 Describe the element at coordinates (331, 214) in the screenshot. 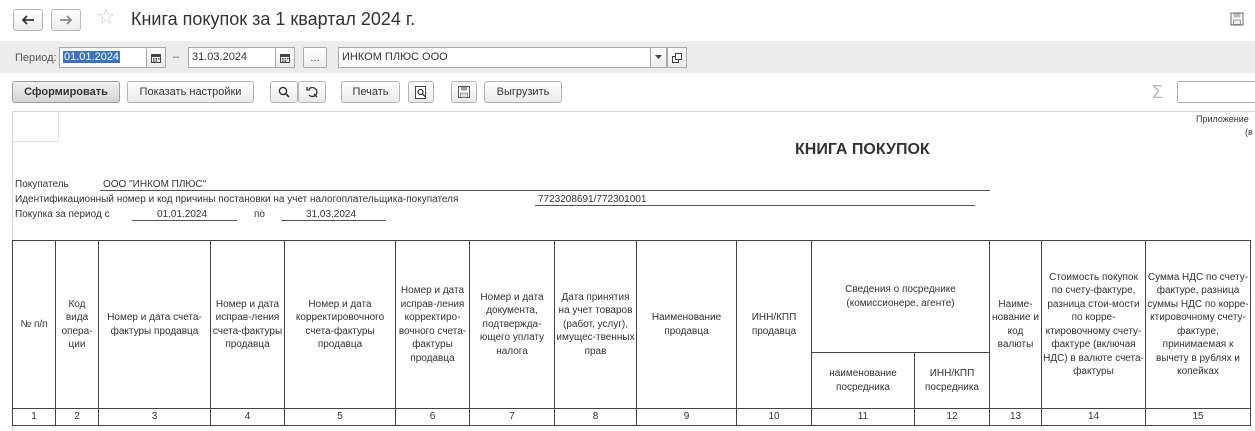

I see `period-to-value: 31.03.2024` at that location.